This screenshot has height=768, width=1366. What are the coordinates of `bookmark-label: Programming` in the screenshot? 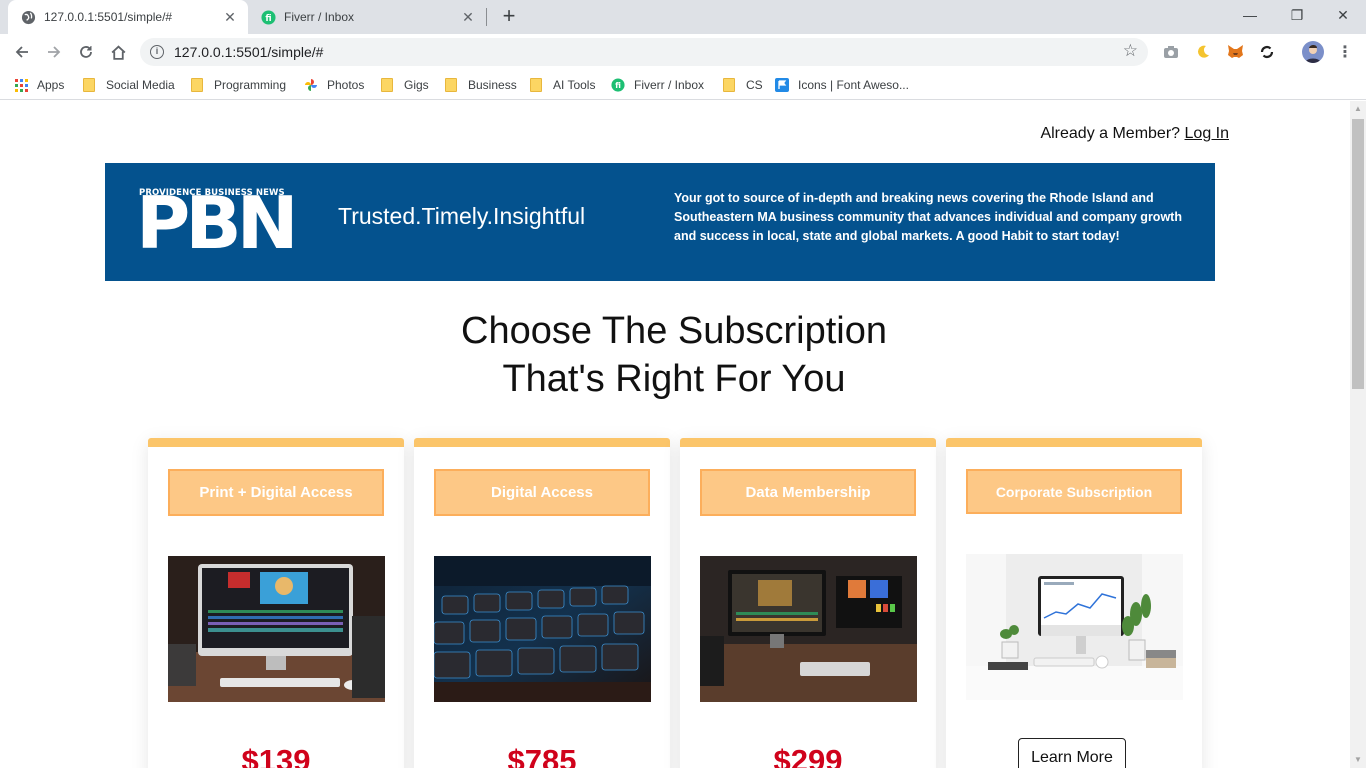 It's located at (250, 85).